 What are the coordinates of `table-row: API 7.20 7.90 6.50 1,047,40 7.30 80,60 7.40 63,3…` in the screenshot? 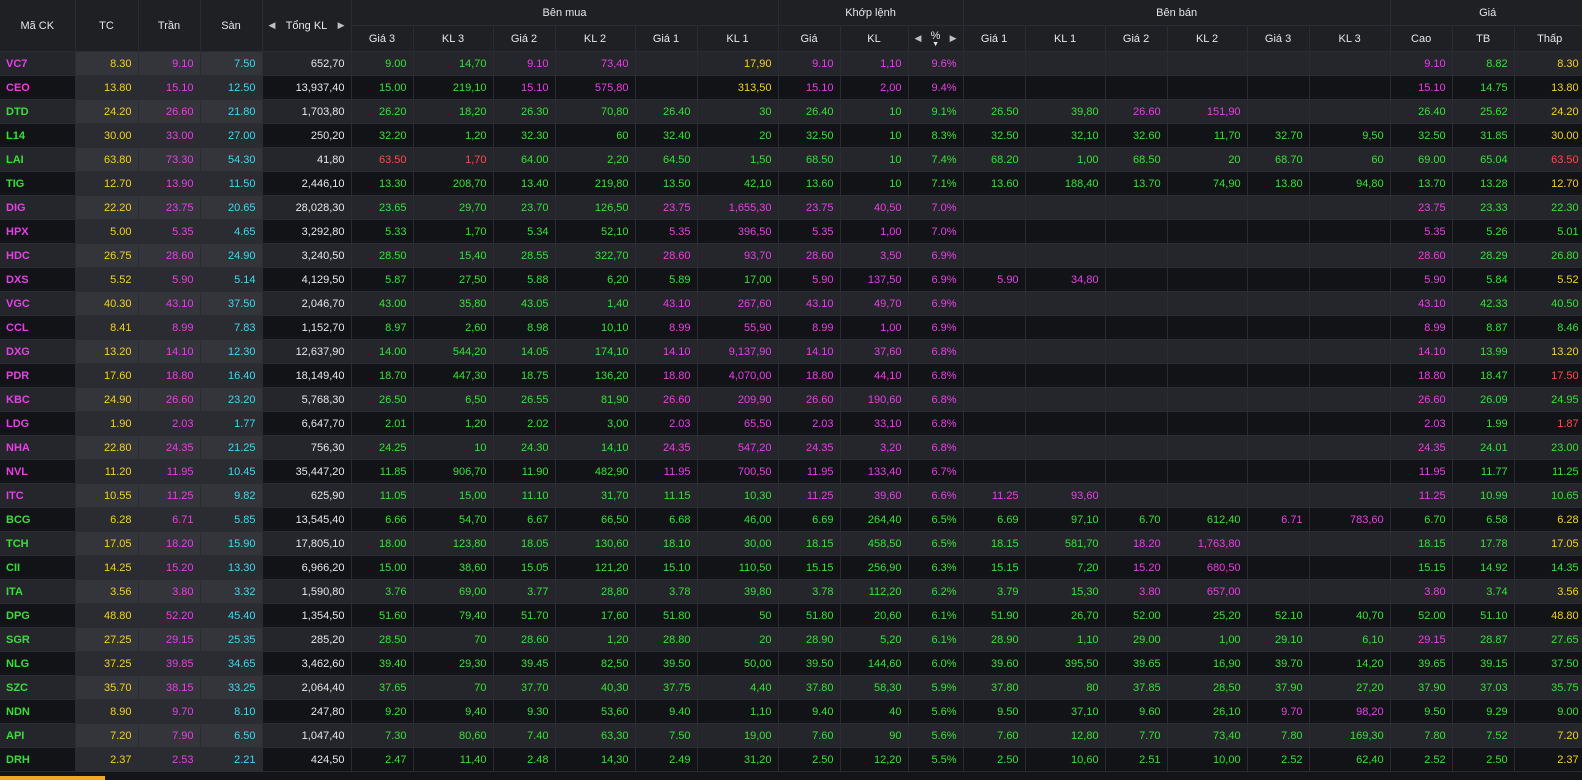 It's located at (791, 735).